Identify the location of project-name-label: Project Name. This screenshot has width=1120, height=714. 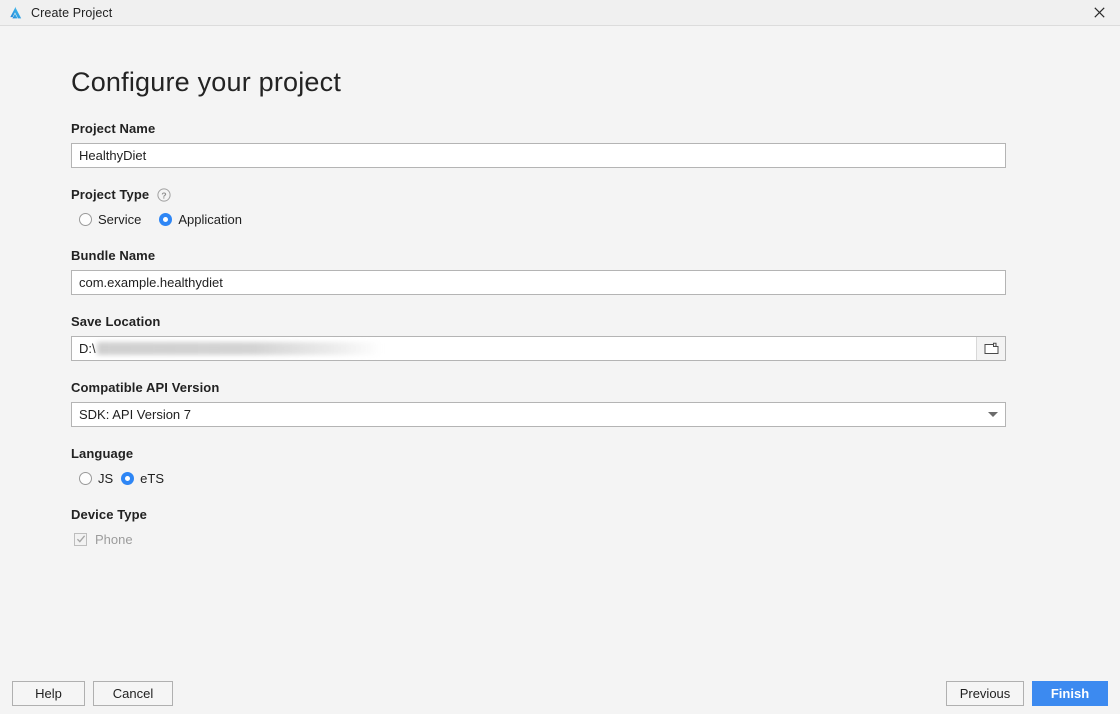
(113, 128).